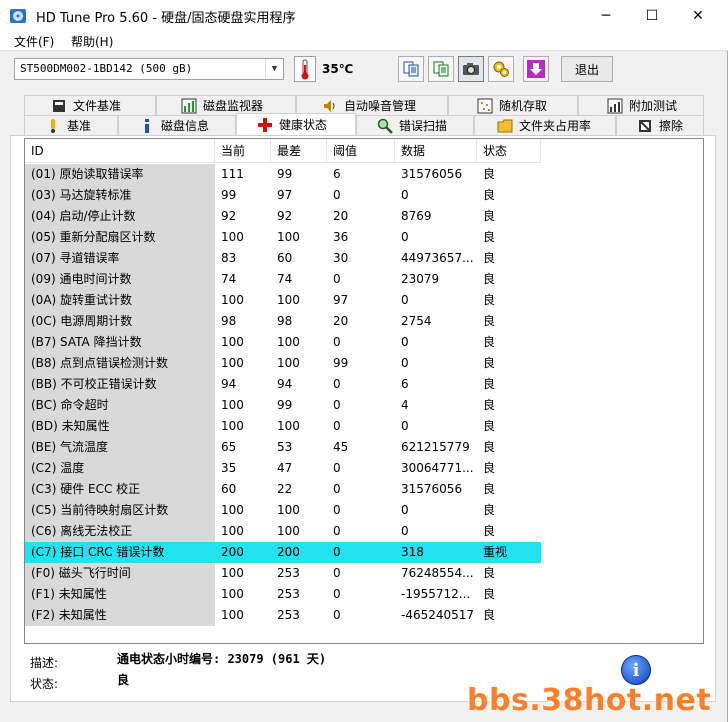 This screenshot has width=728, height=722. I want to click on cell-data: 31576056, so click(432, 174).